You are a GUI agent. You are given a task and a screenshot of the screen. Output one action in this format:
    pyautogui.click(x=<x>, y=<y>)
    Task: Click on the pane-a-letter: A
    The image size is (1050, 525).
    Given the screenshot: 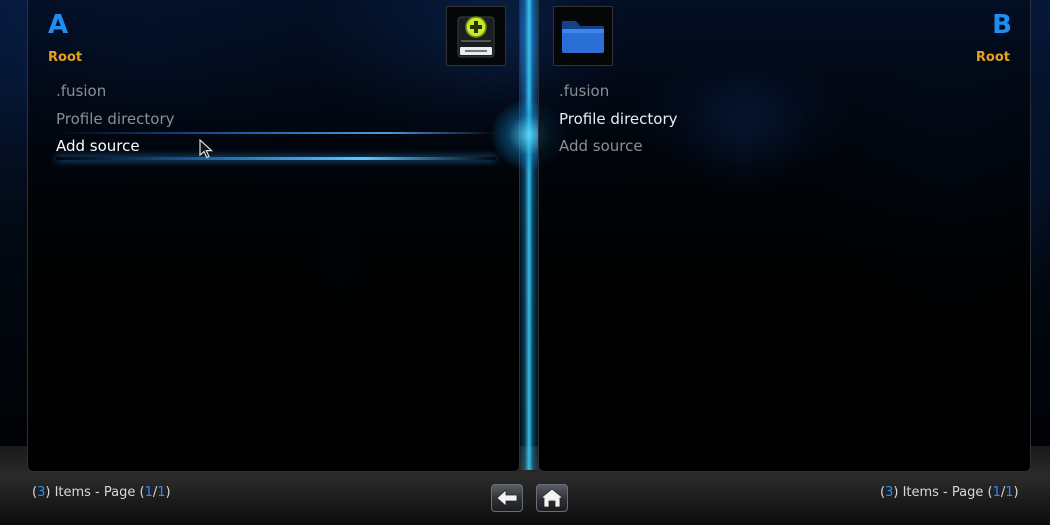 What is the action you would take?
    pyautogui.click(x=58, y=25)
    